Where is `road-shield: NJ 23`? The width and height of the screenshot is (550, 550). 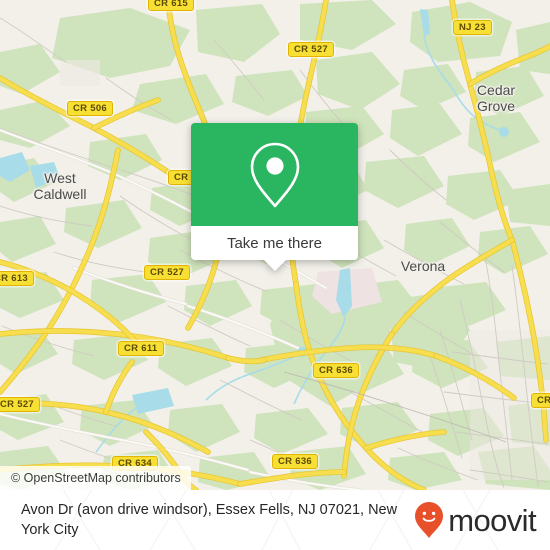 road-shield: NJ 23 is located at coordinates (472, 27).